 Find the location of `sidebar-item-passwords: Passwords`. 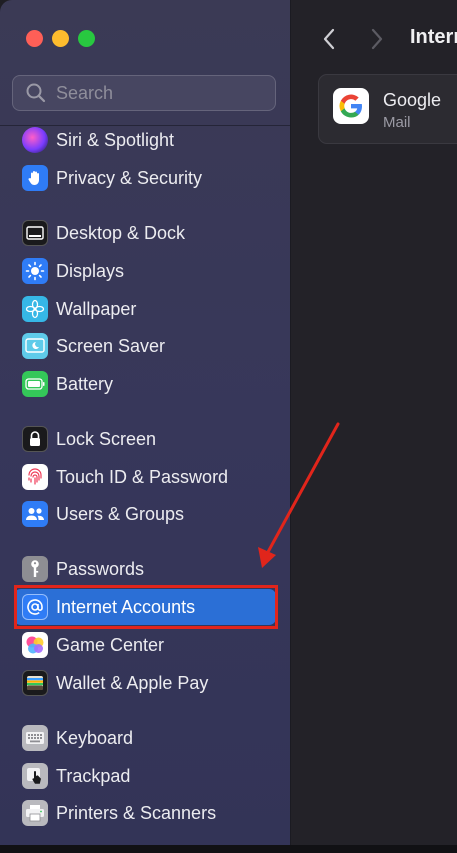

sidebar-item-passwords: Passwords is located at coordinates (145, 569).